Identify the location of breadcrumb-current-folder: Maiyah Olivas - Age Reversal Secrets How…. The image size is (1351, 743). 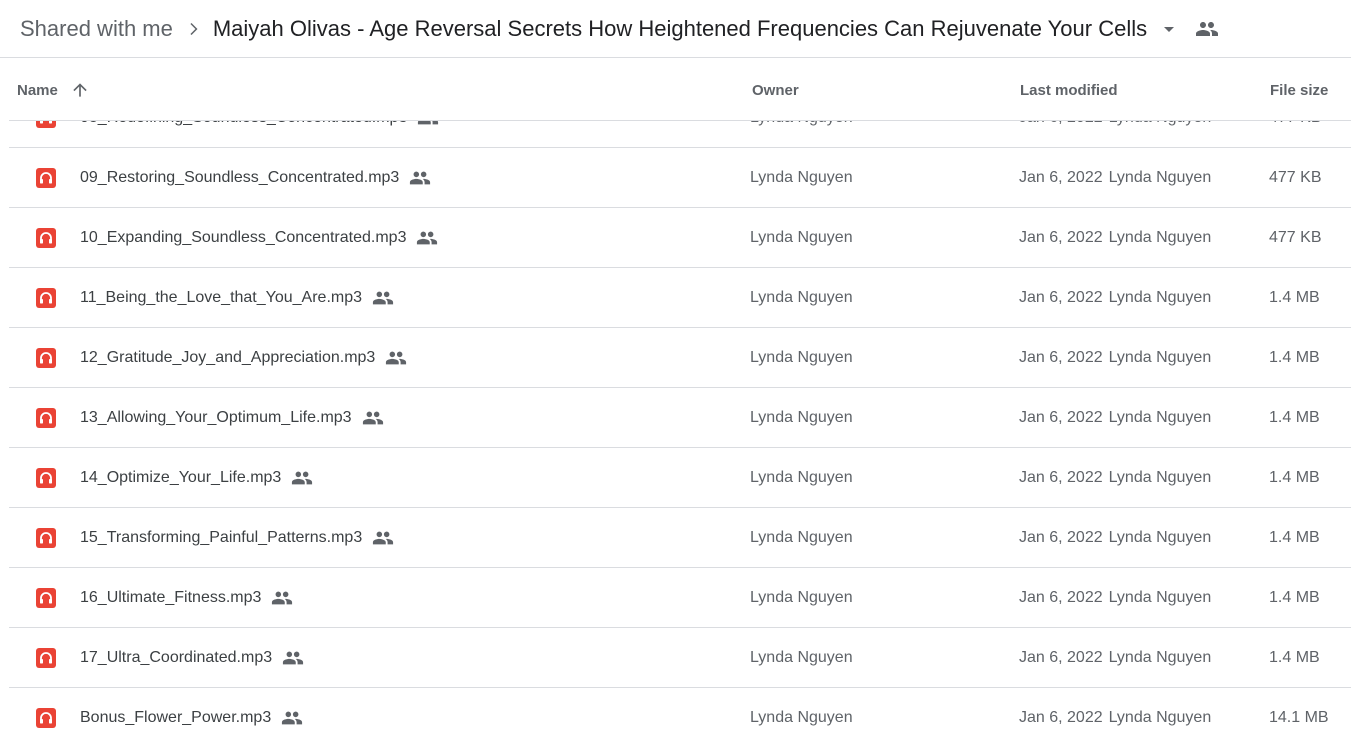
(680, 29).